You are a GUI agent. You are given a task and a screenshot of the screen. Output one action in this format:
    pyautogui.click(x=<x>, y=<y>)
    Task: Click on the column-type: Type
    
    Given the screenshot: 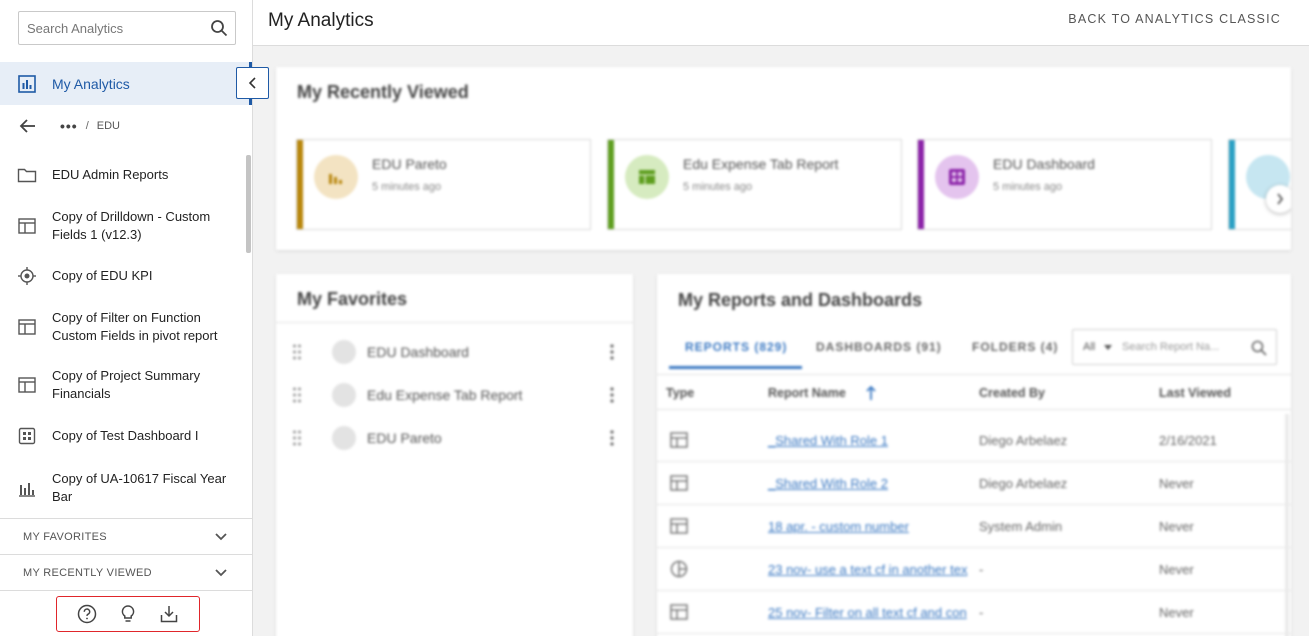 What is the action you would take?
    pyautogui.click(x=680, y=393)
    